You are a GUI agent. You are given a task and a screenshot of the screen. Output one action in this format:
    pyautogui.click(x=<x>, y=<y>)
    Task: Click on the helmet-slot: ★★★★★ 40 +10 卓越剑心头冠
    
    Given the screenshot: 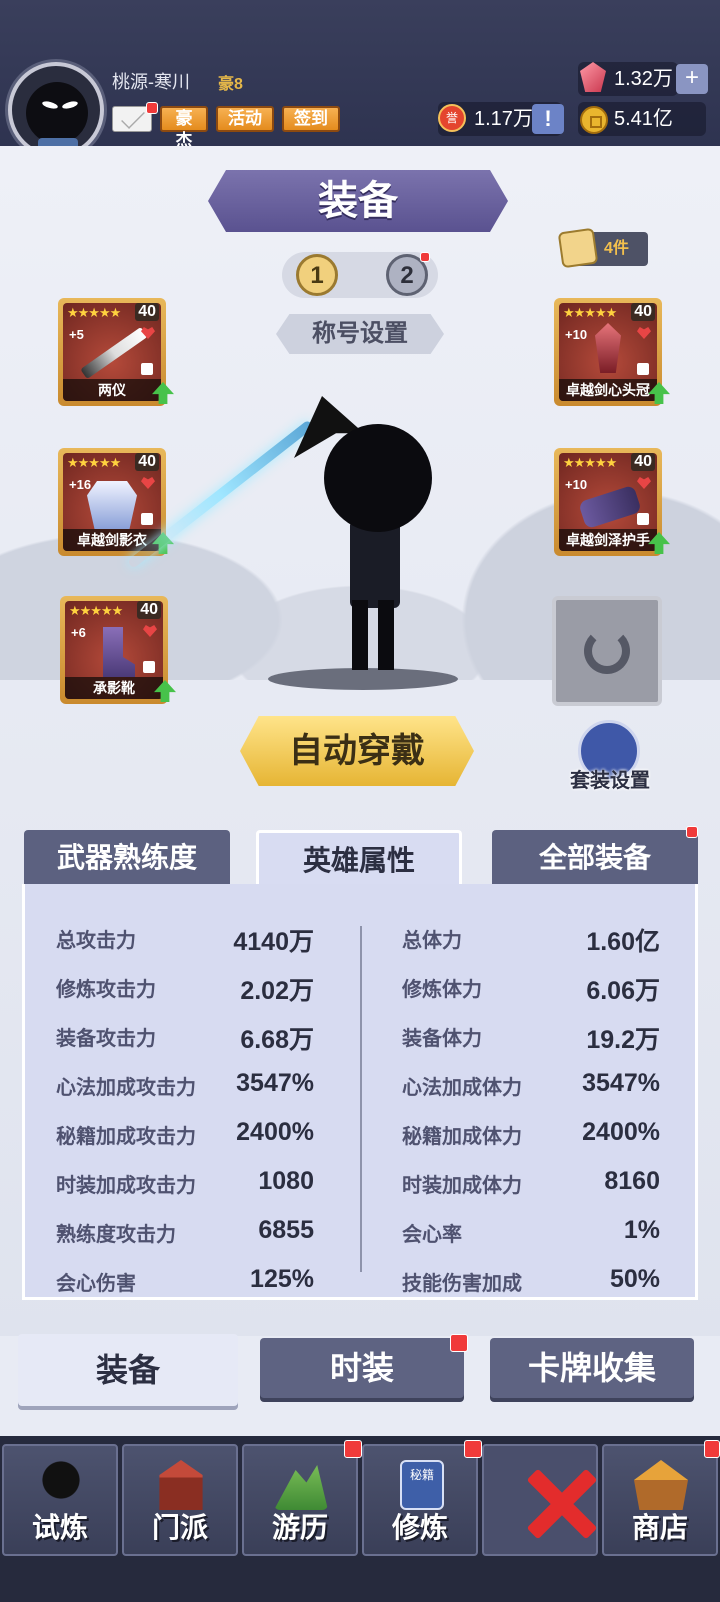 What is the action you would take?
    pyautogui.click(x=608, y=352)
    